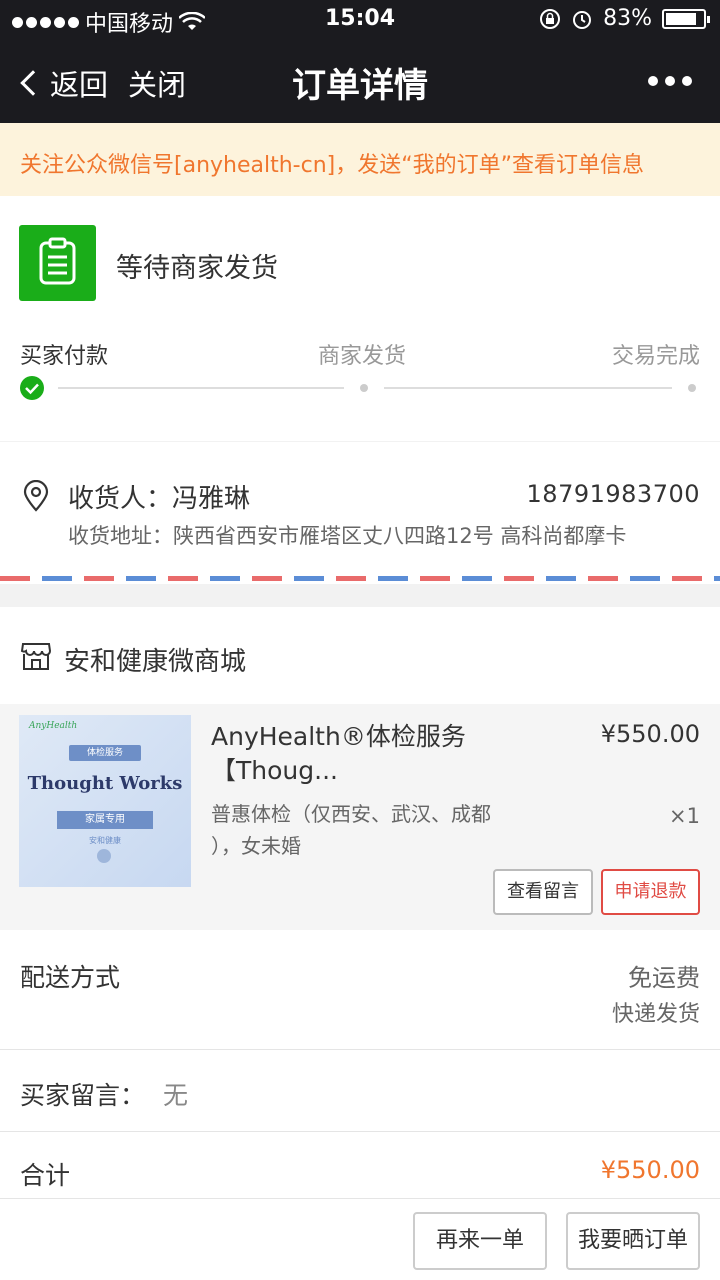 The width and height of the screenshot is (720, 1280). What do you see at coordinates (613, 494) in the screenshot?
I see `receiver-phone: 18791983700` at bounding box center [613, 494].